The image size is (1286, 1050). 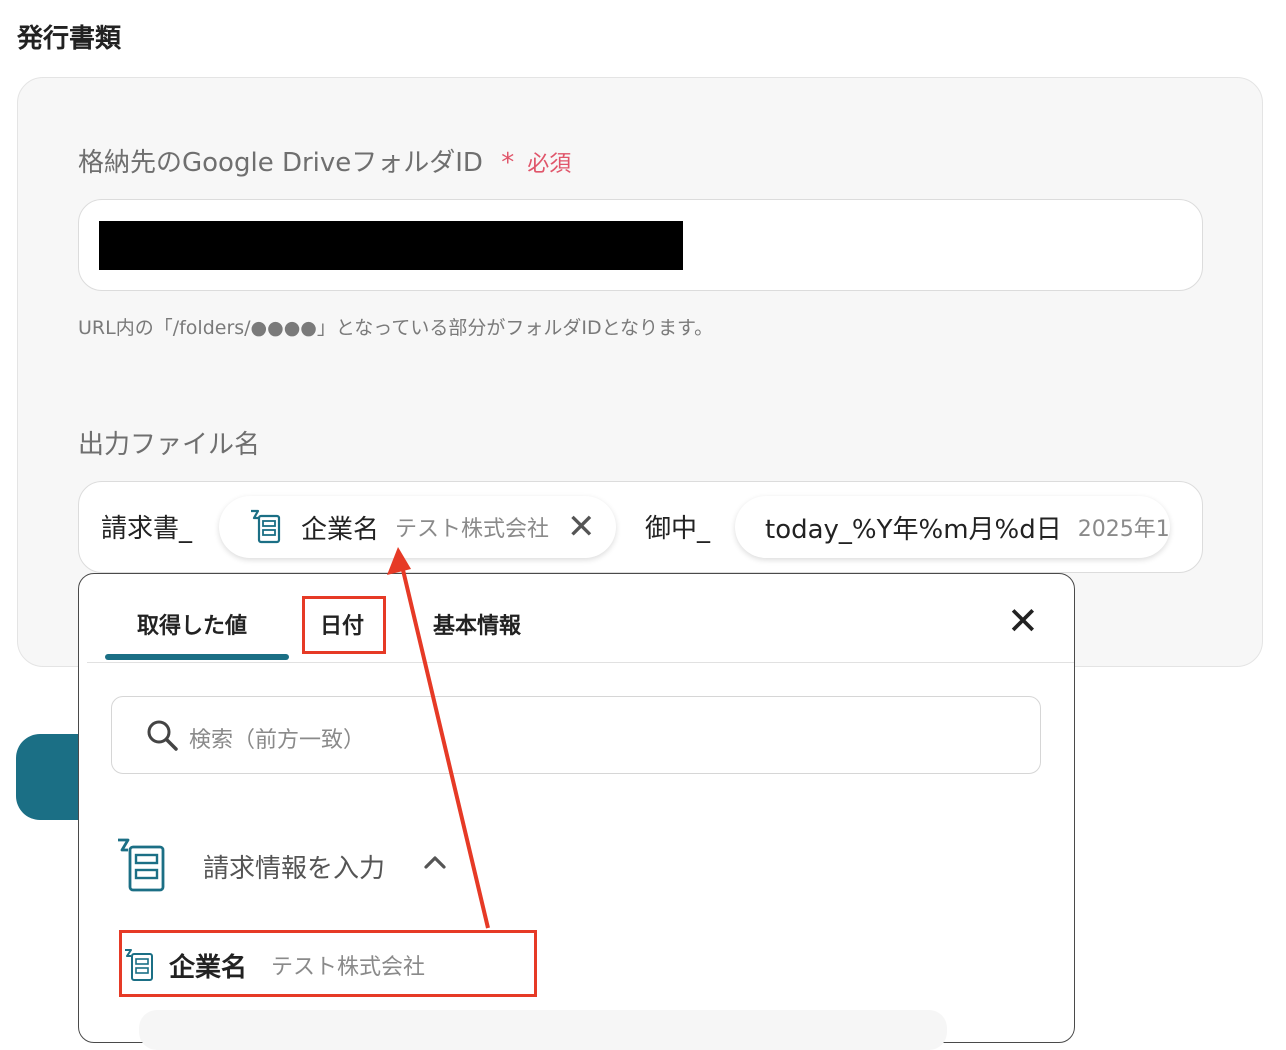 I want to click on folder-id-input, so click(x=640, y=245).